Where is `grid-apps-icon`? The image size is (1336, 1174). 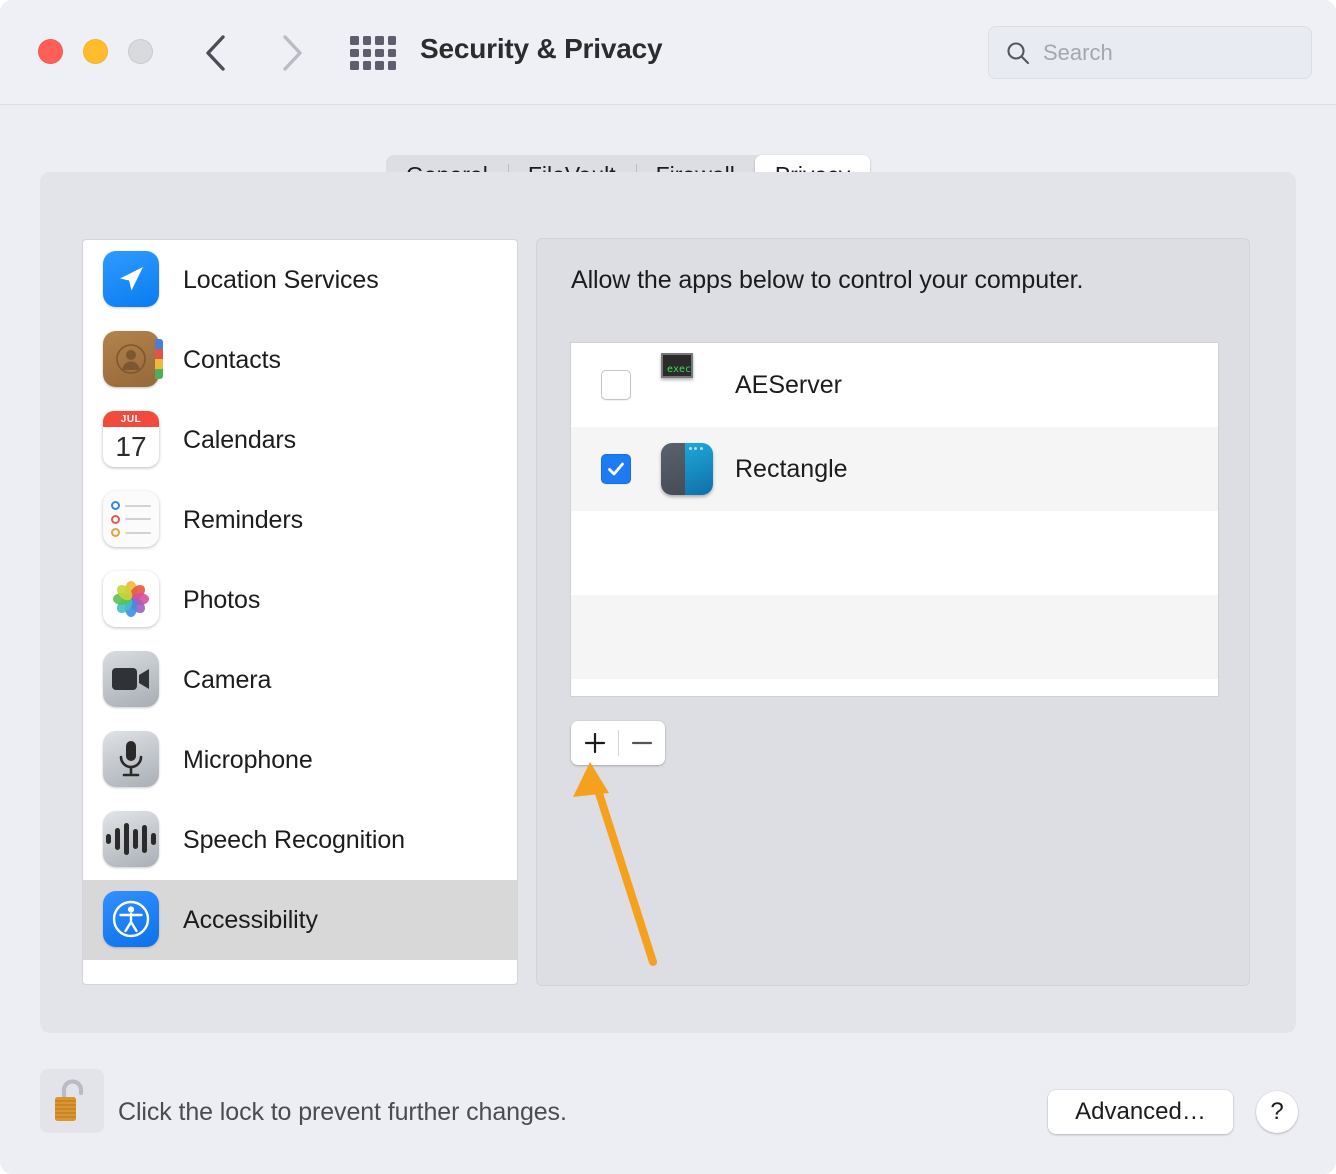
grid-apps-icon is located at coordinates (373, 53).